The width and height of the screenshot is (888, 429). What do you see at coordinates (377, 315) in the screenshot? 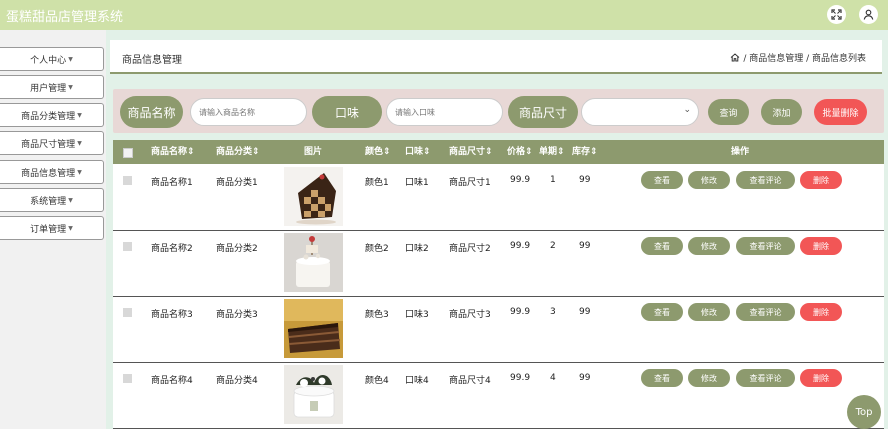
I see `cell-color: 颜色3` at bounding box center [377, 315].